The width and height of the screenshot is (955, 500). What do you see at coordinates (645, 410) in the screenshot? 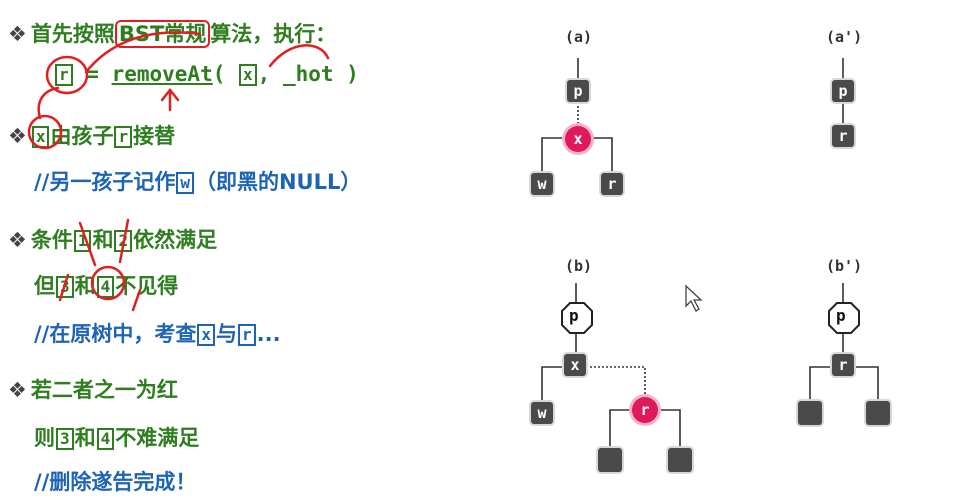
I see `node-r-red: r` at bounding box center [645, 410].